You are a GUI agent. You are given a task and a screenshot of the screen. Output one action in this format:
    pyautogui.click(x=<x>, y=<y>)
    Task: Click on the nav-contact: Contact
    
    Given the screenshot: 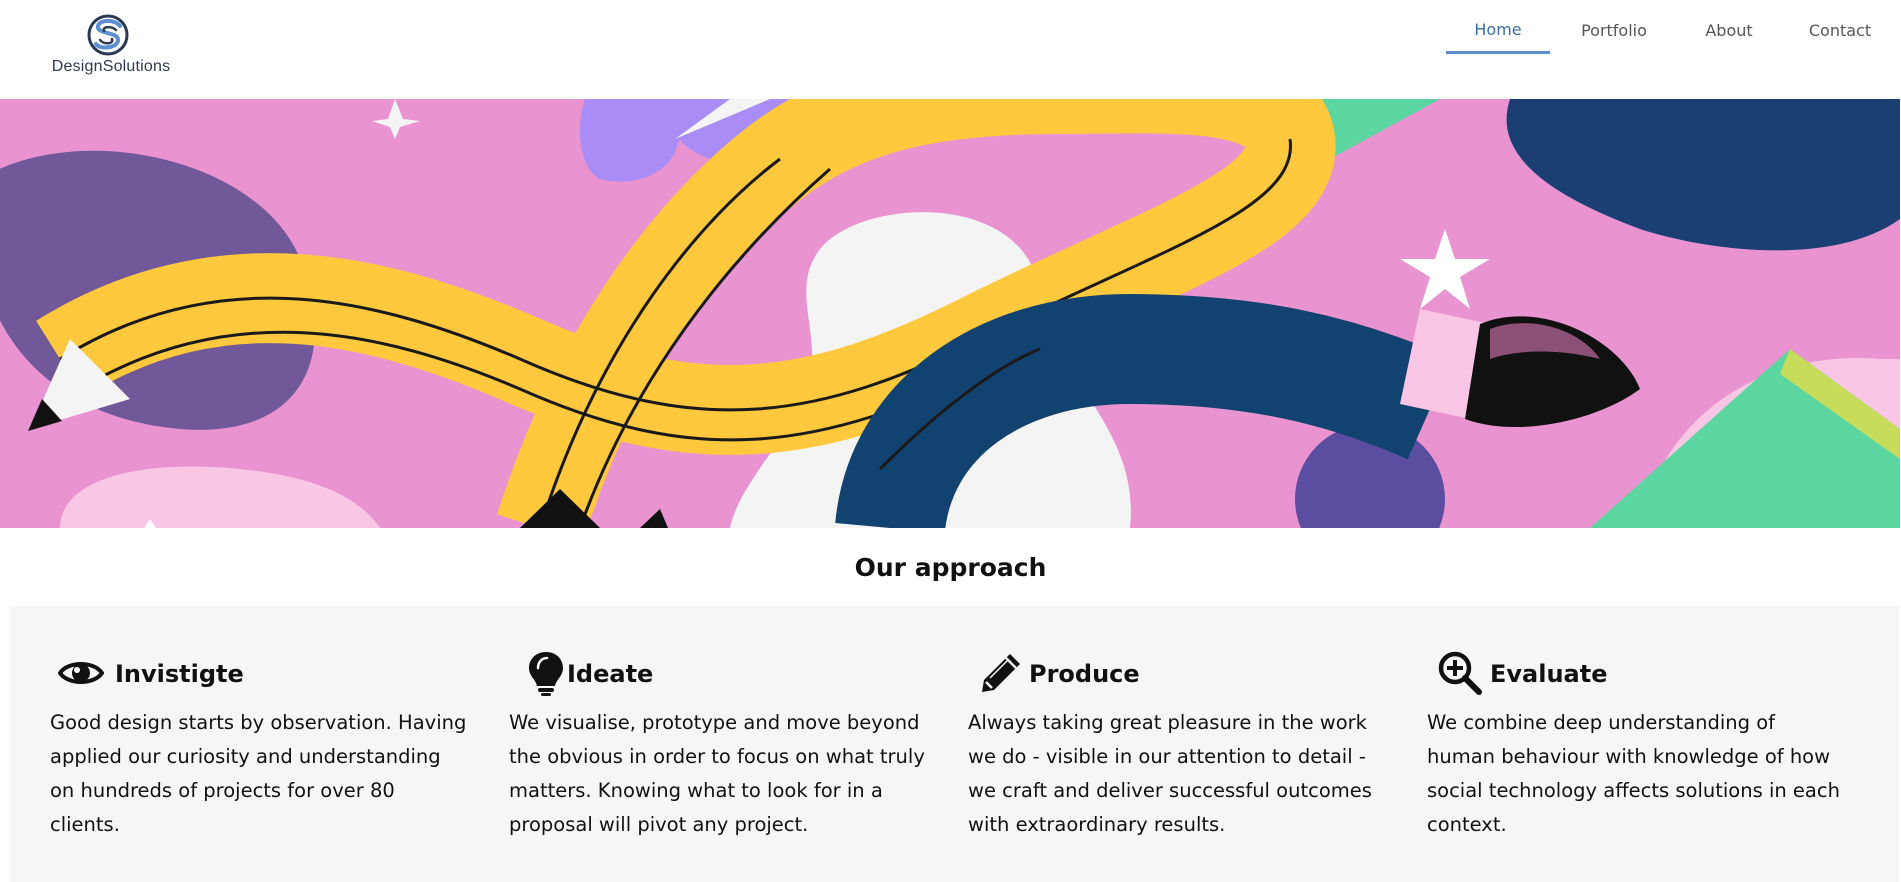 What is the action you would take?
    pyautogui.click(x=1840, y=38)
    